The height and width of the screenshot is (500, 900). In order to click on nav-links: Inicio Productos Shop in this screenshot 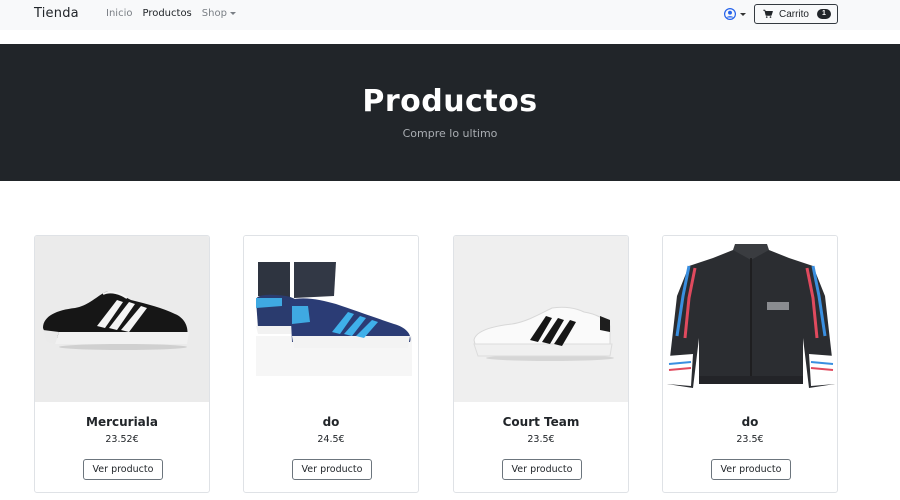, I will do `click(171, 13)`.